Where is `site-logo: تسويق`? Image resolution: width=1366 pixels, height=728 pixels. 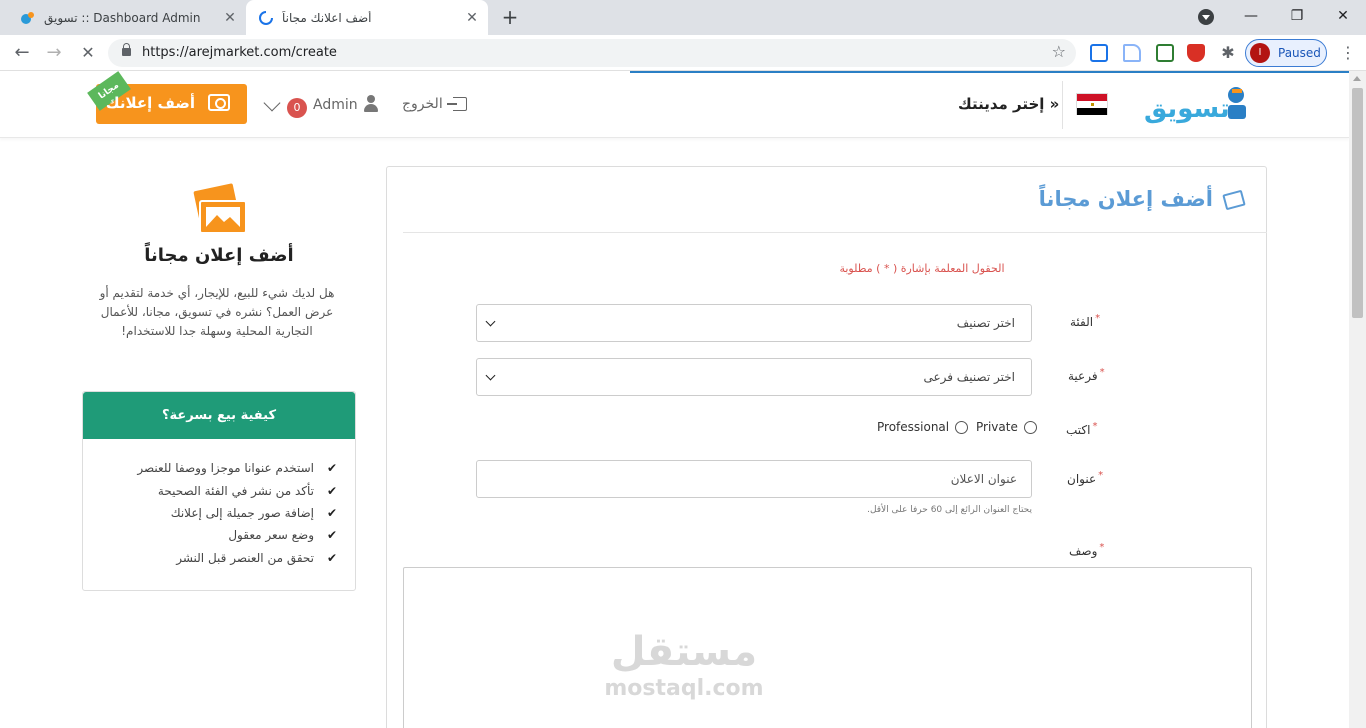
site-logo: تسويق is located at coordinates (1195, 105).